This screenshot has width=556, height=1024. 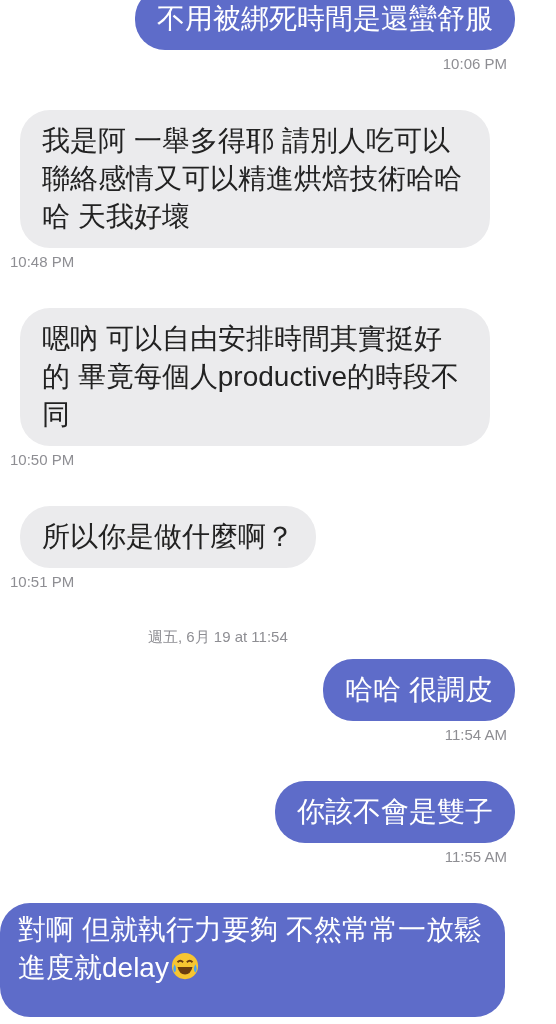 What do you see at coordinates (252, 960) in the screenshot?
I see `message-bubble: 對啊 但就執行力要夠 不然常常一放鬆進度就delay` at bounding box center [252, 960].